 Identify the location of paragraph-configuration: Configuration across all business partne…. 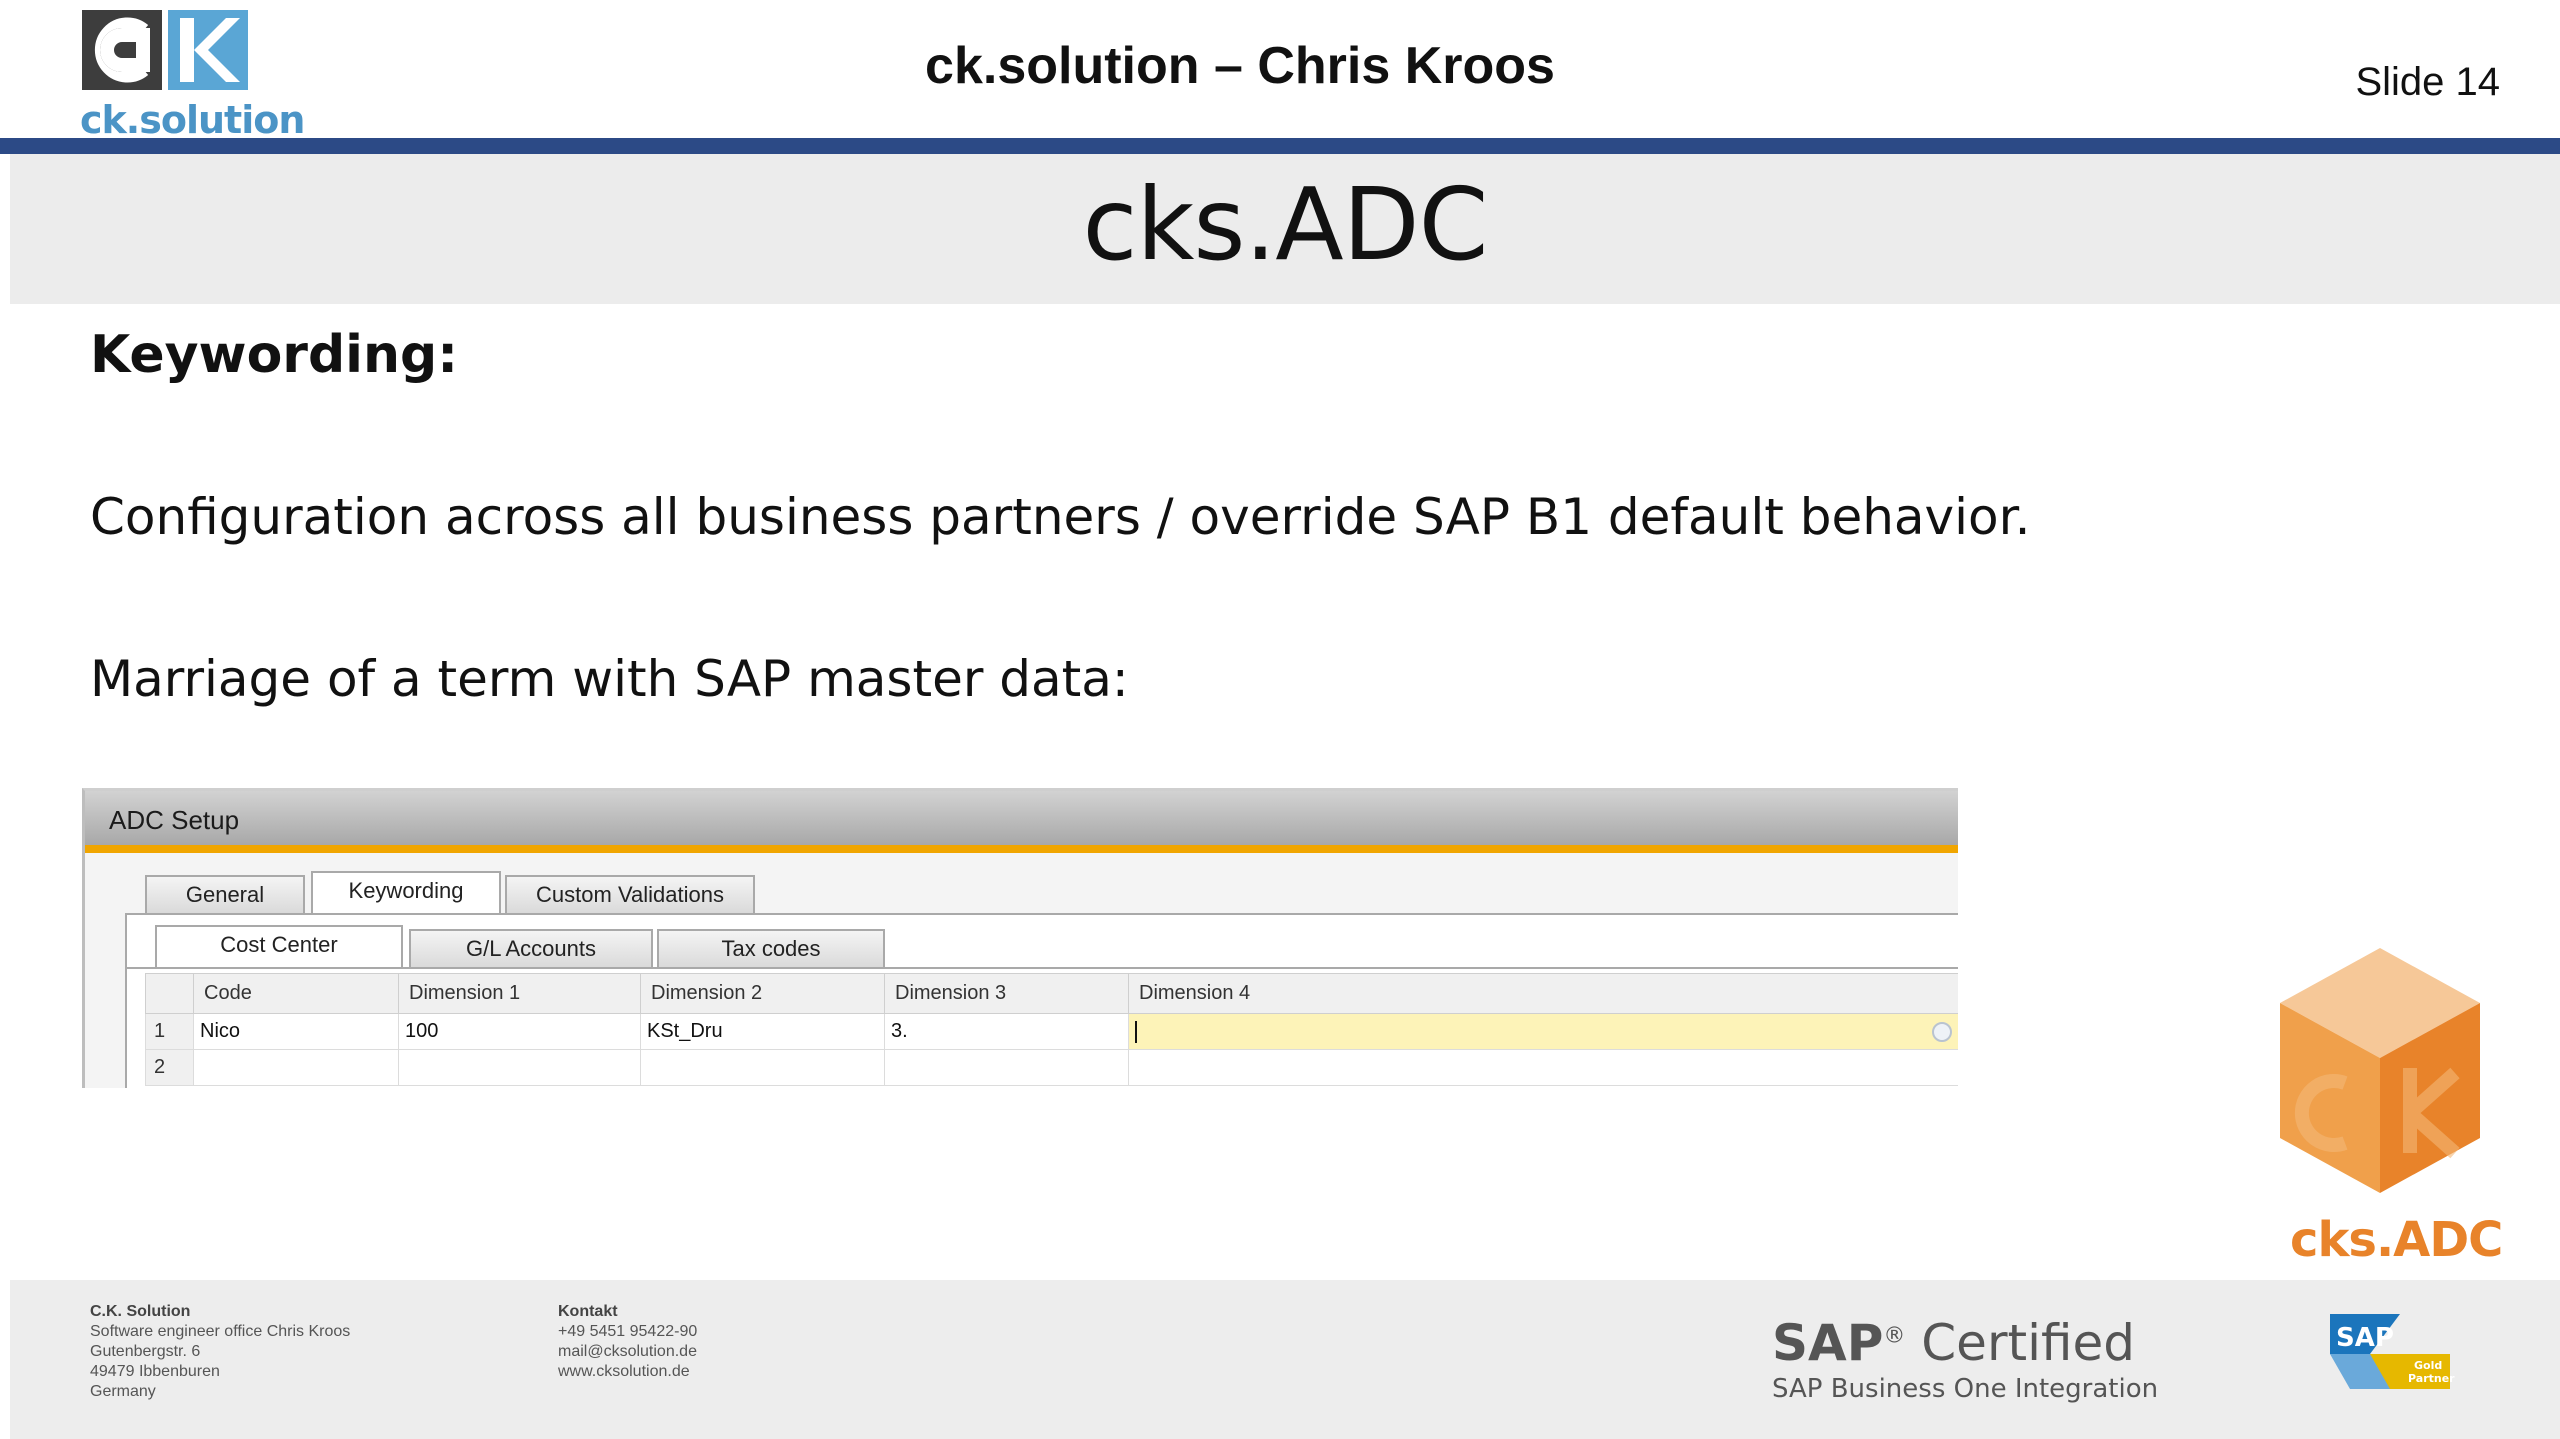
(1060, 517).